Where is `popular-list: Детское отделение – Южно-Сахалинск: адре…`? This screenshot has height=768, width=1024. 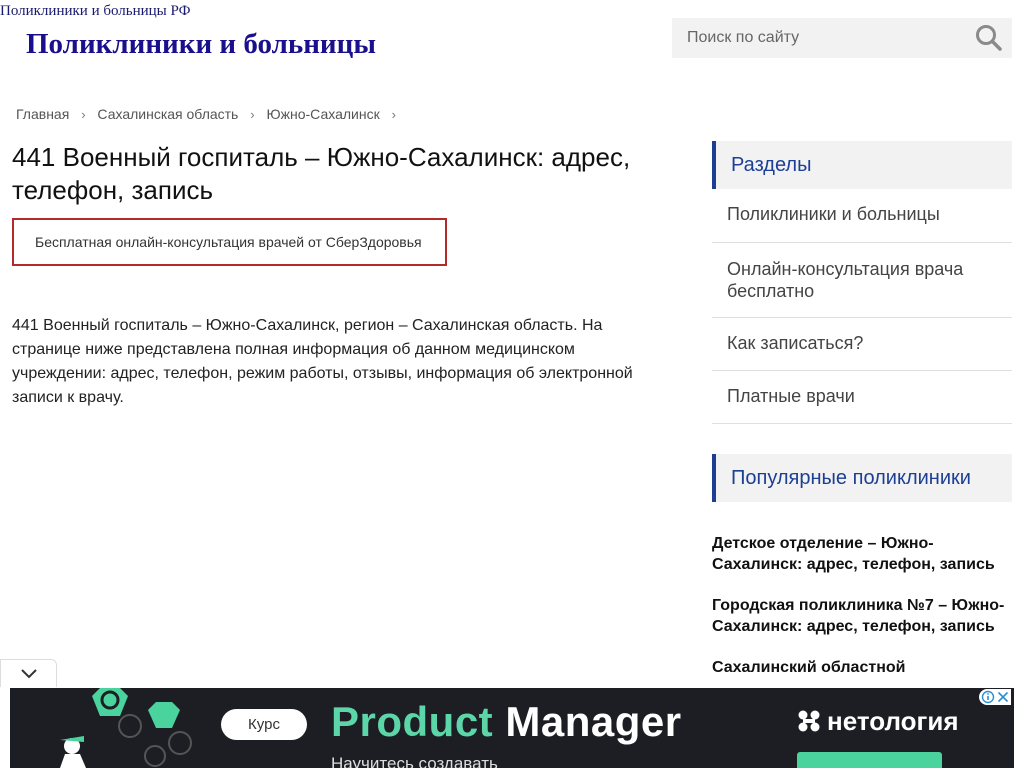
popular-list: Детское отделение – Южно-Сахалинск: адре… is located at coordinates (862, 605).